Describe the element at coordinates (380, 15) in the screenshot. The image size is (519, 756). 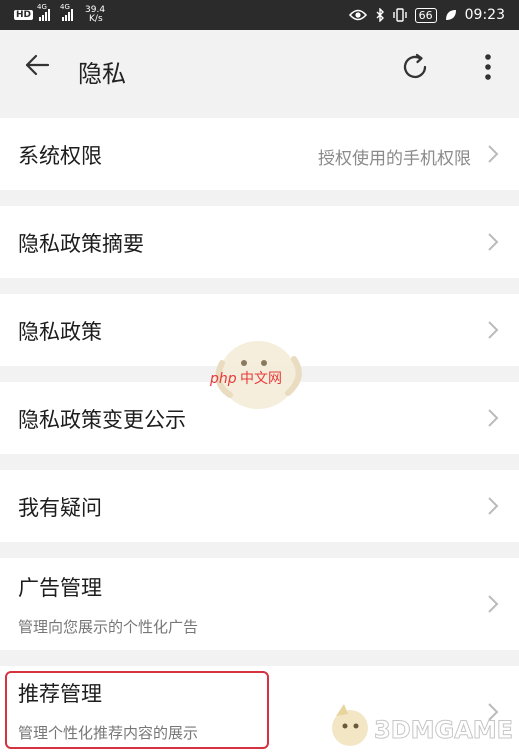
I see `bluetooth-icon` at that location.